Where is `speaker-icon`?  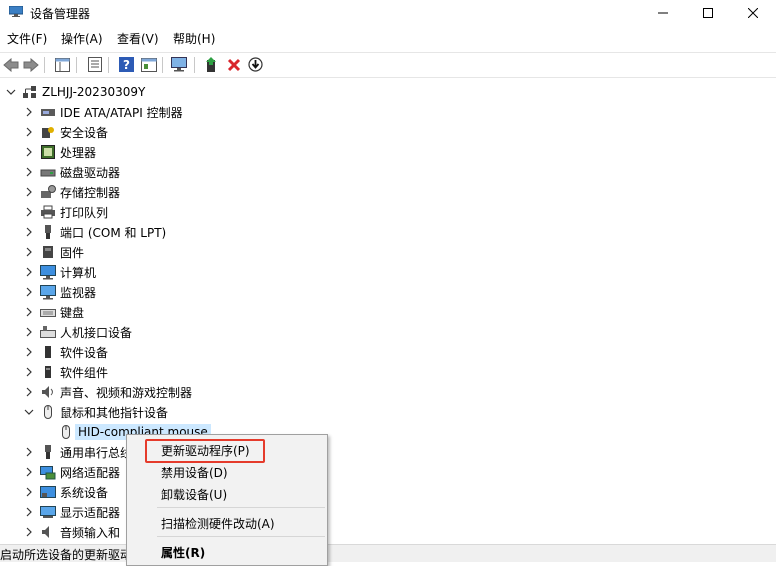
speaker-icon is located at coordinates (48, 392).